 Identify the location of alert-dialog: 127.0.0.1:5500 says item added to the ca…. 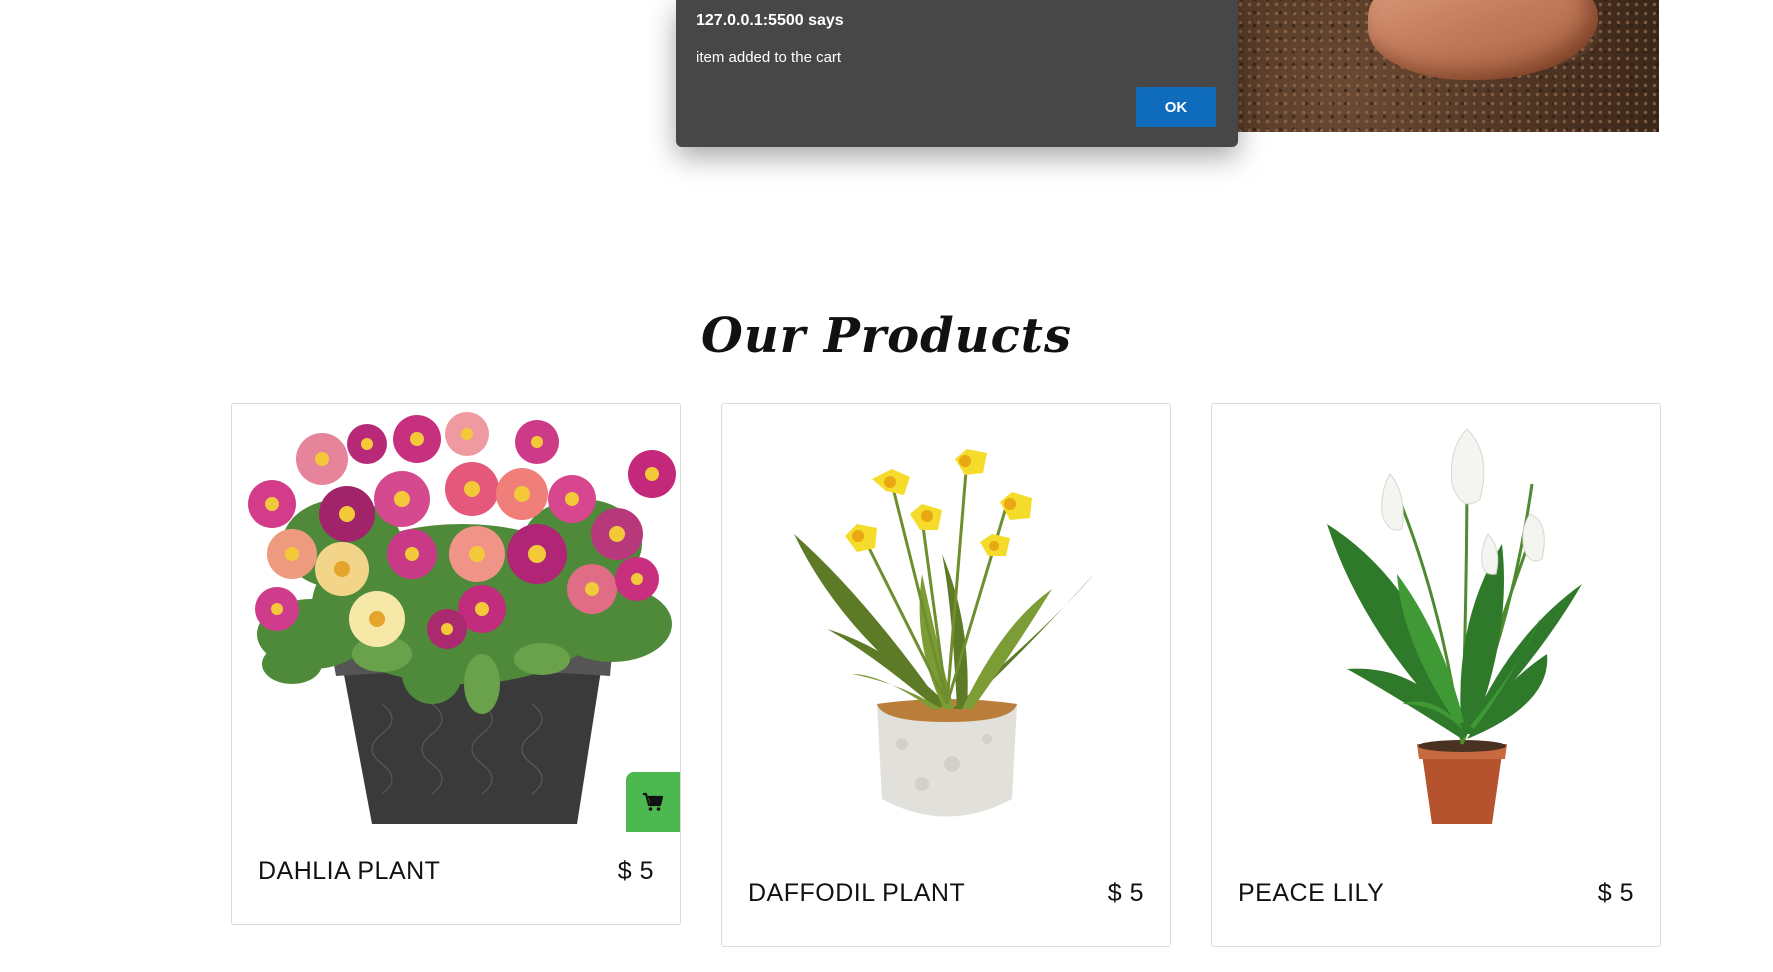
(957, 73).